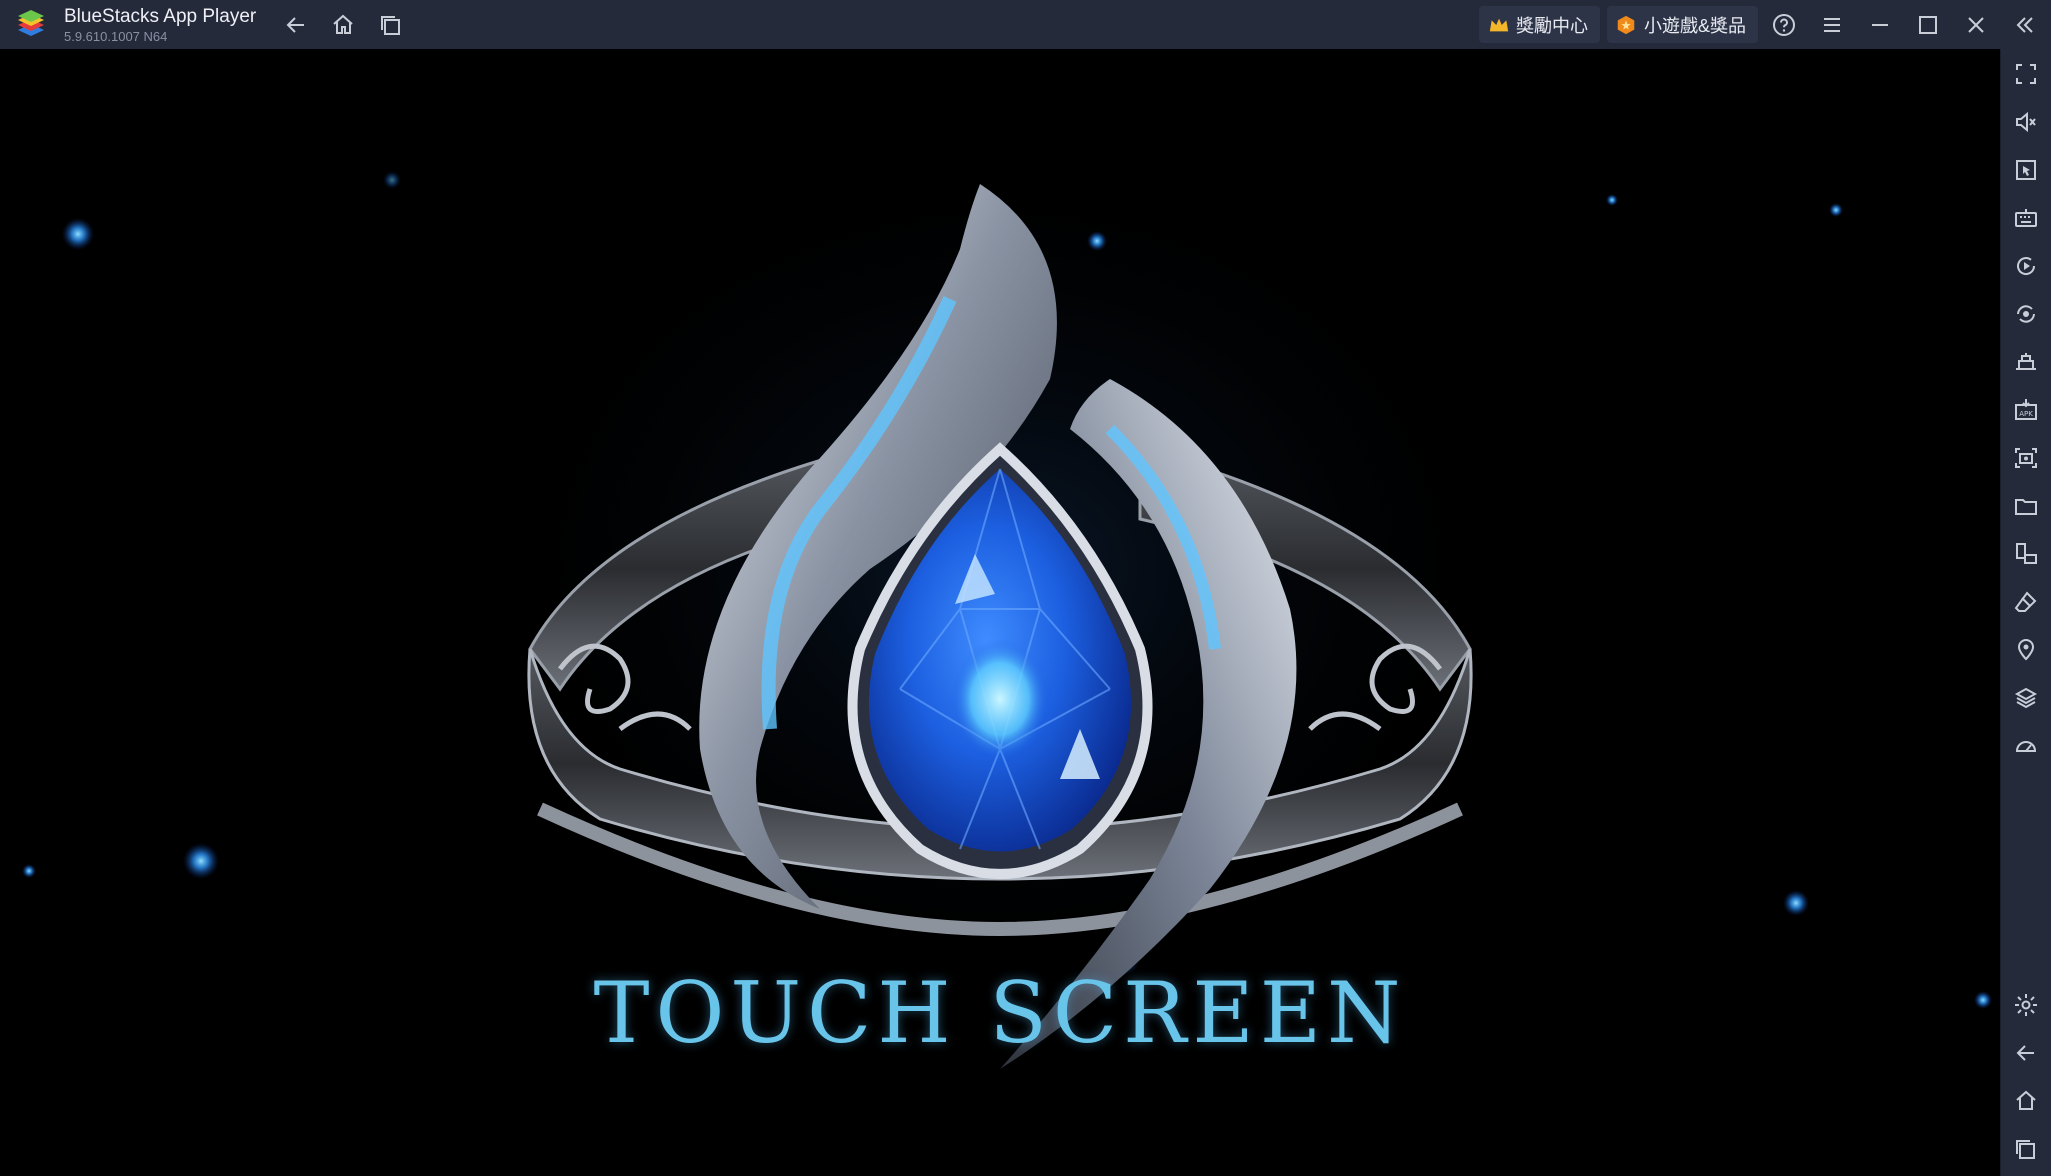 This screenshot has height=1176, width=2051. What do you see at coordinates (1000, 1013) in the screenshot?
I see `touch-screen-prompt: TOUCH SCREEN` at bounding box center [1000, 1013].